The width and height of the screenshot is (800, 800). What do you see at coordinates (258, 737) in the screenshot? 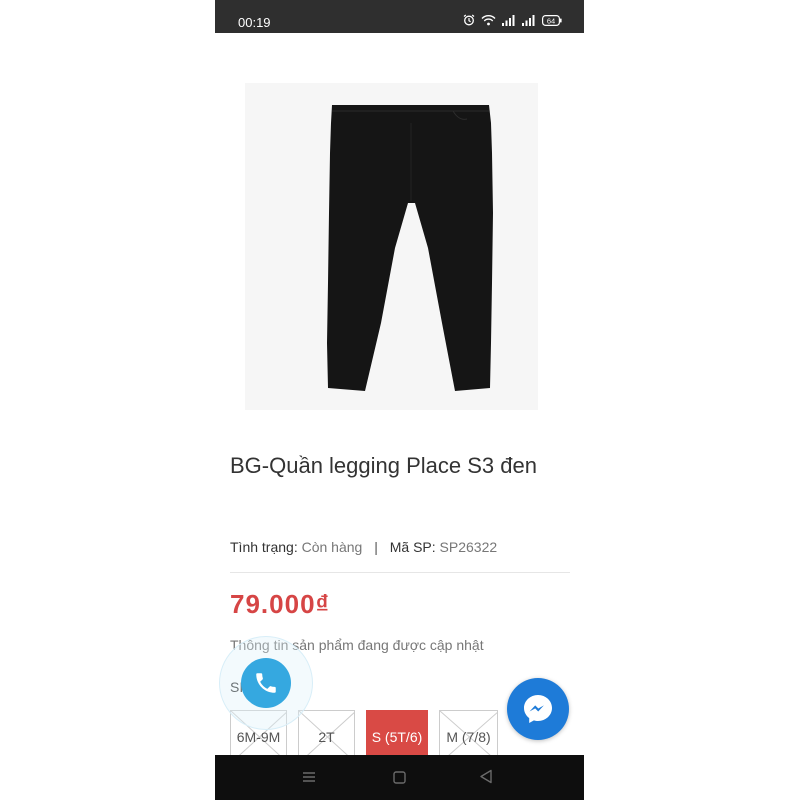
I see `size-option-label: 6M-9M` at bounding box center [258, 737].